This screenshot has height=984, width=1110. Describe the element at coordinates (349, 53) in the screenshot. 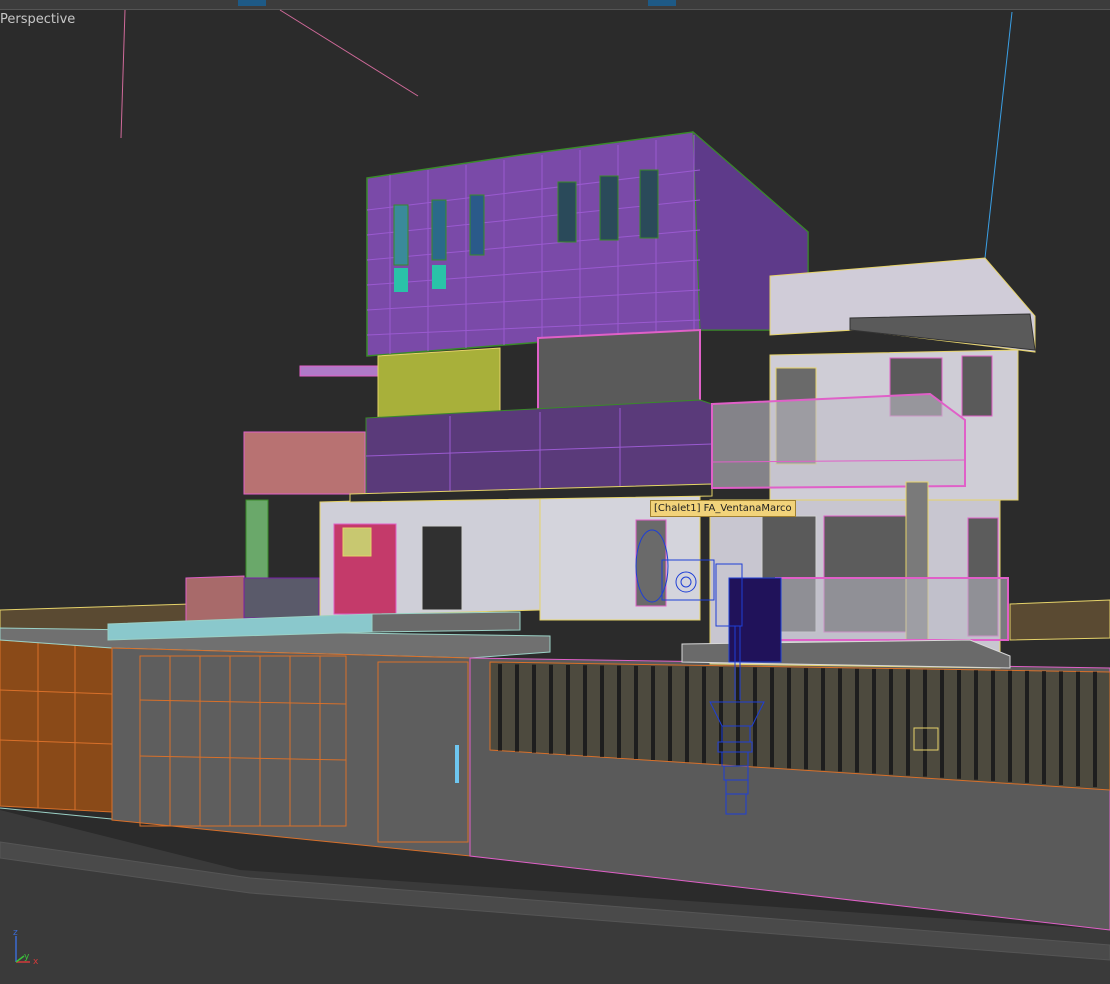

I see `guide-line-diagonal` at that location.